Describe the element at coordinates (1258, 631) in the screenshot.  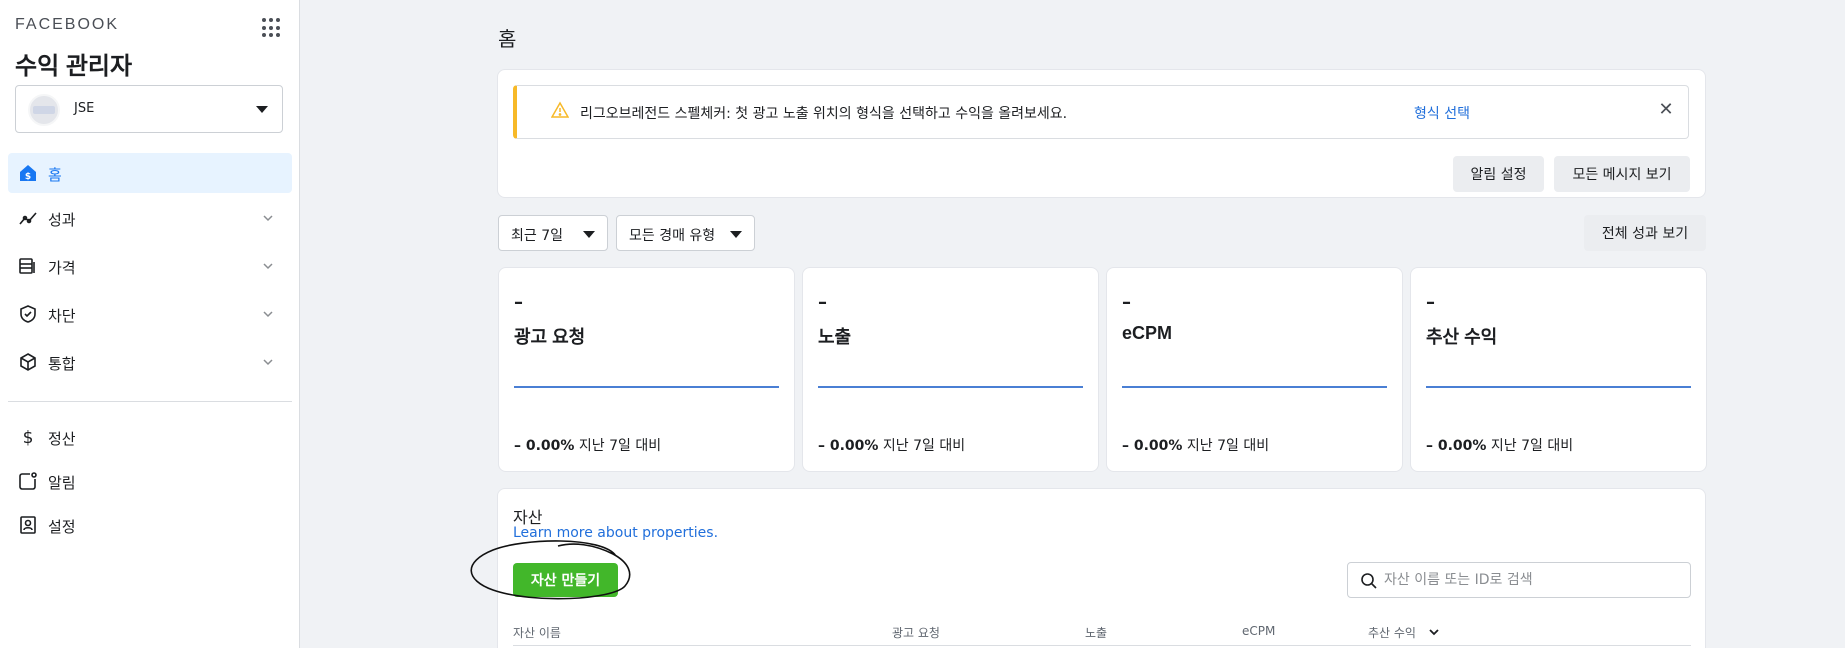
I see `column-header-ecpm: eCPM` at that location.